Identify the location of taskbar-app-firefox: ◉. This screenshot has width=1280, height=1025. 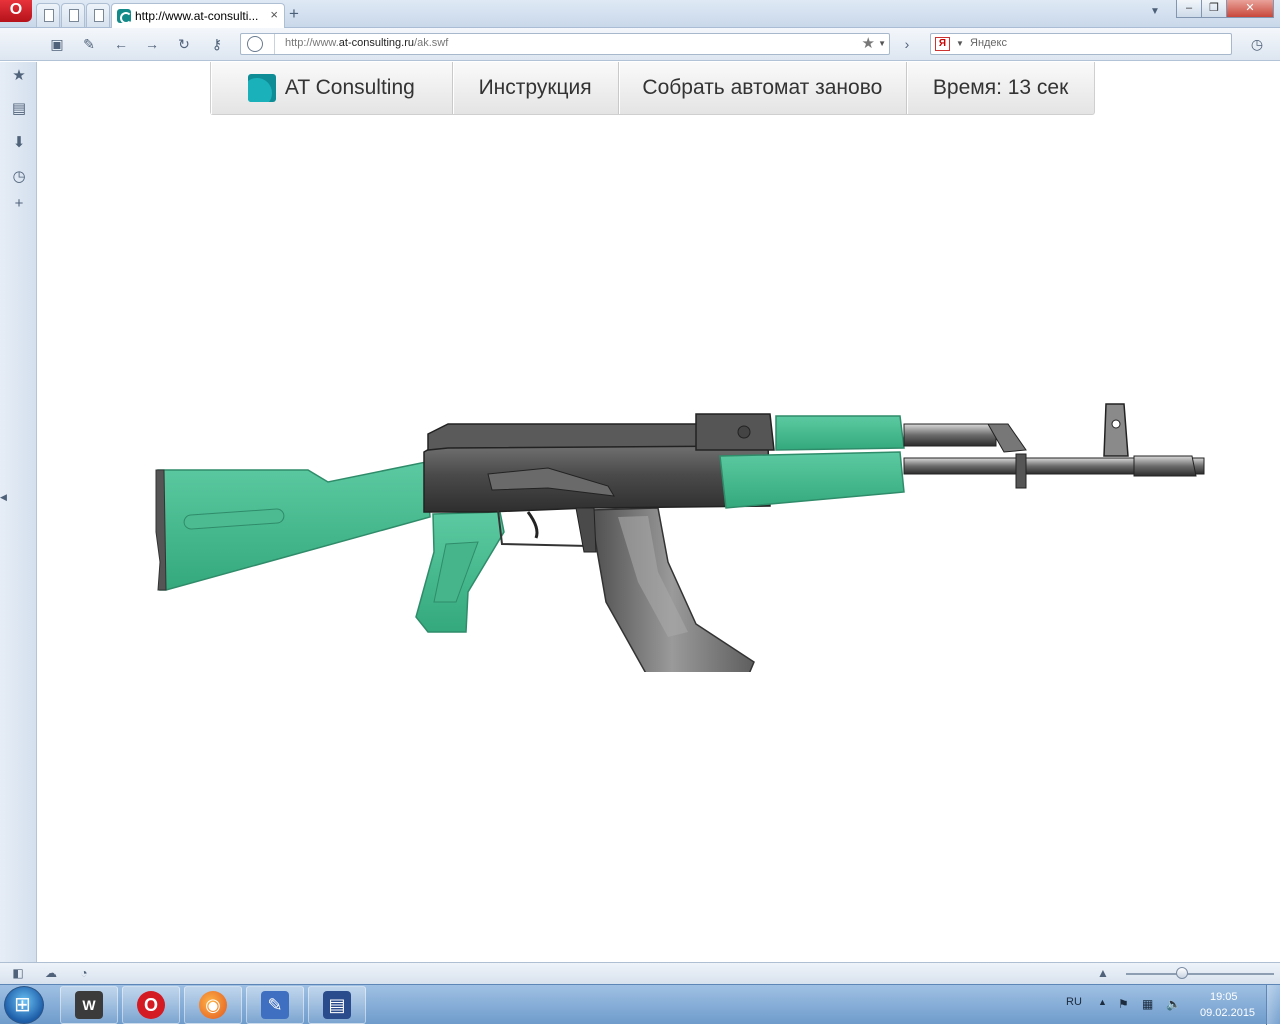
(213, 1005).